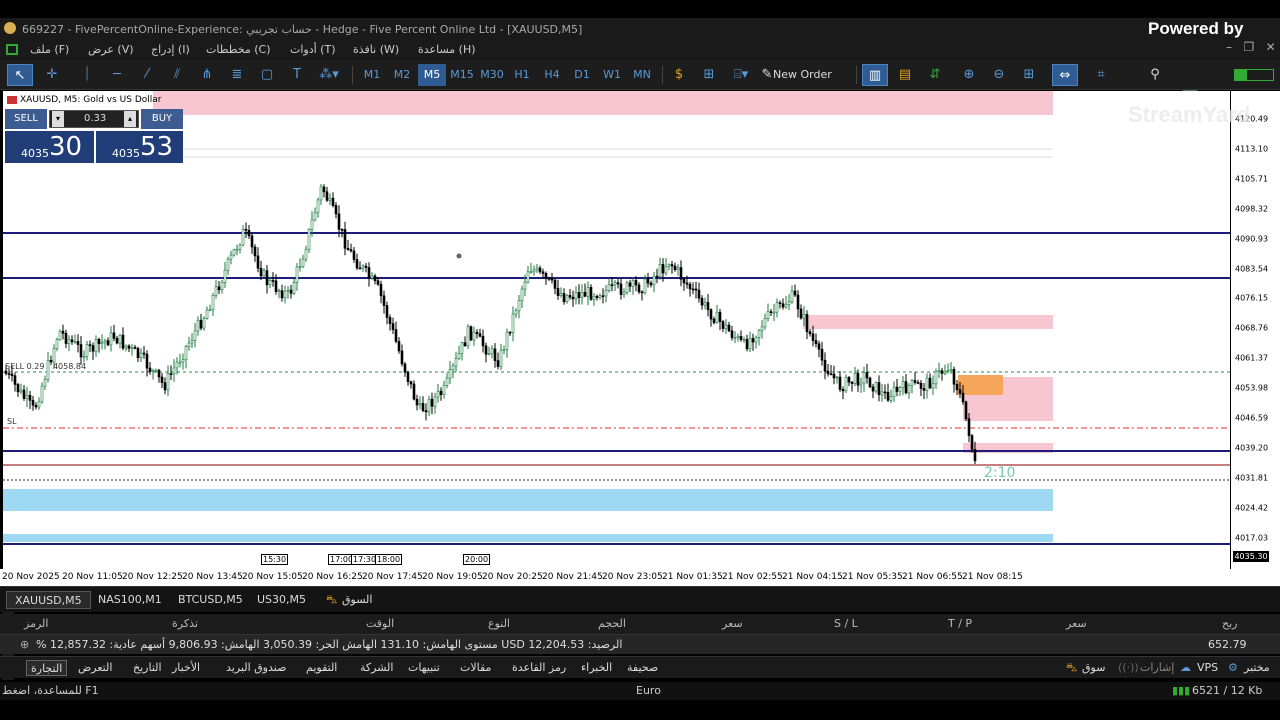 Image resolution: width=1280 pixels, height=720 pixels. Describe the element at coordinates (447, 49) in the screenshot. I see `menu-help: مساعدة (H)` at that location.